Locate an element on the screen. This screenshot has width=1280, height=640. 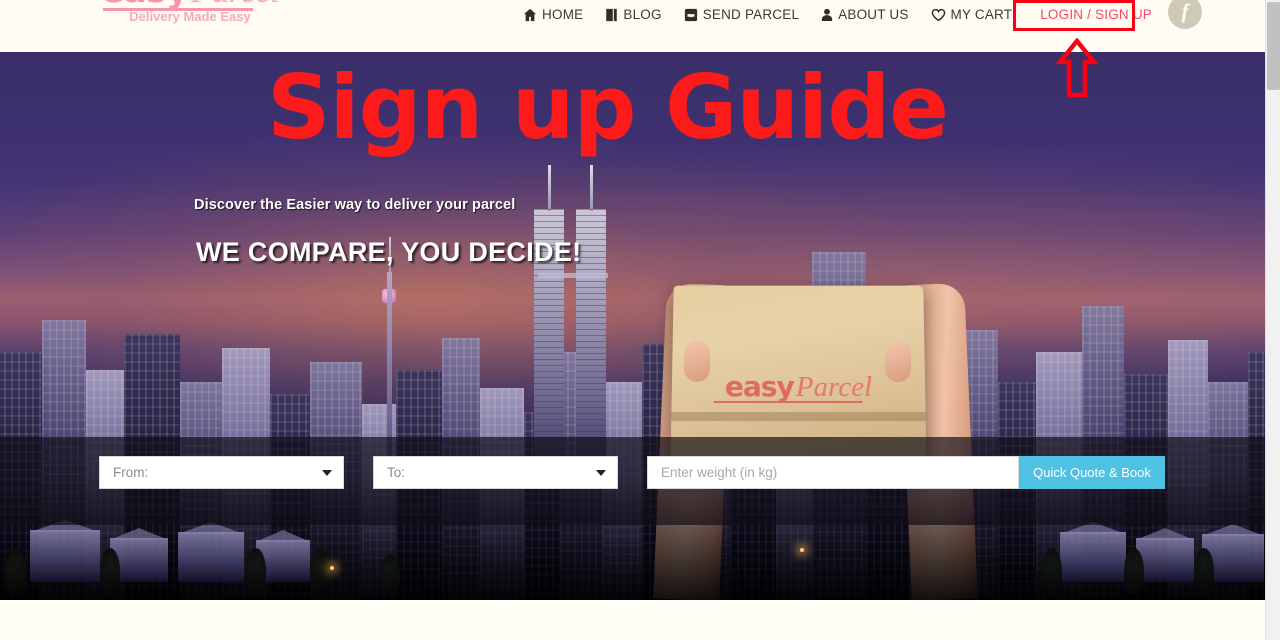
scrollbar-thumb is located at coordinates (1273, 46).